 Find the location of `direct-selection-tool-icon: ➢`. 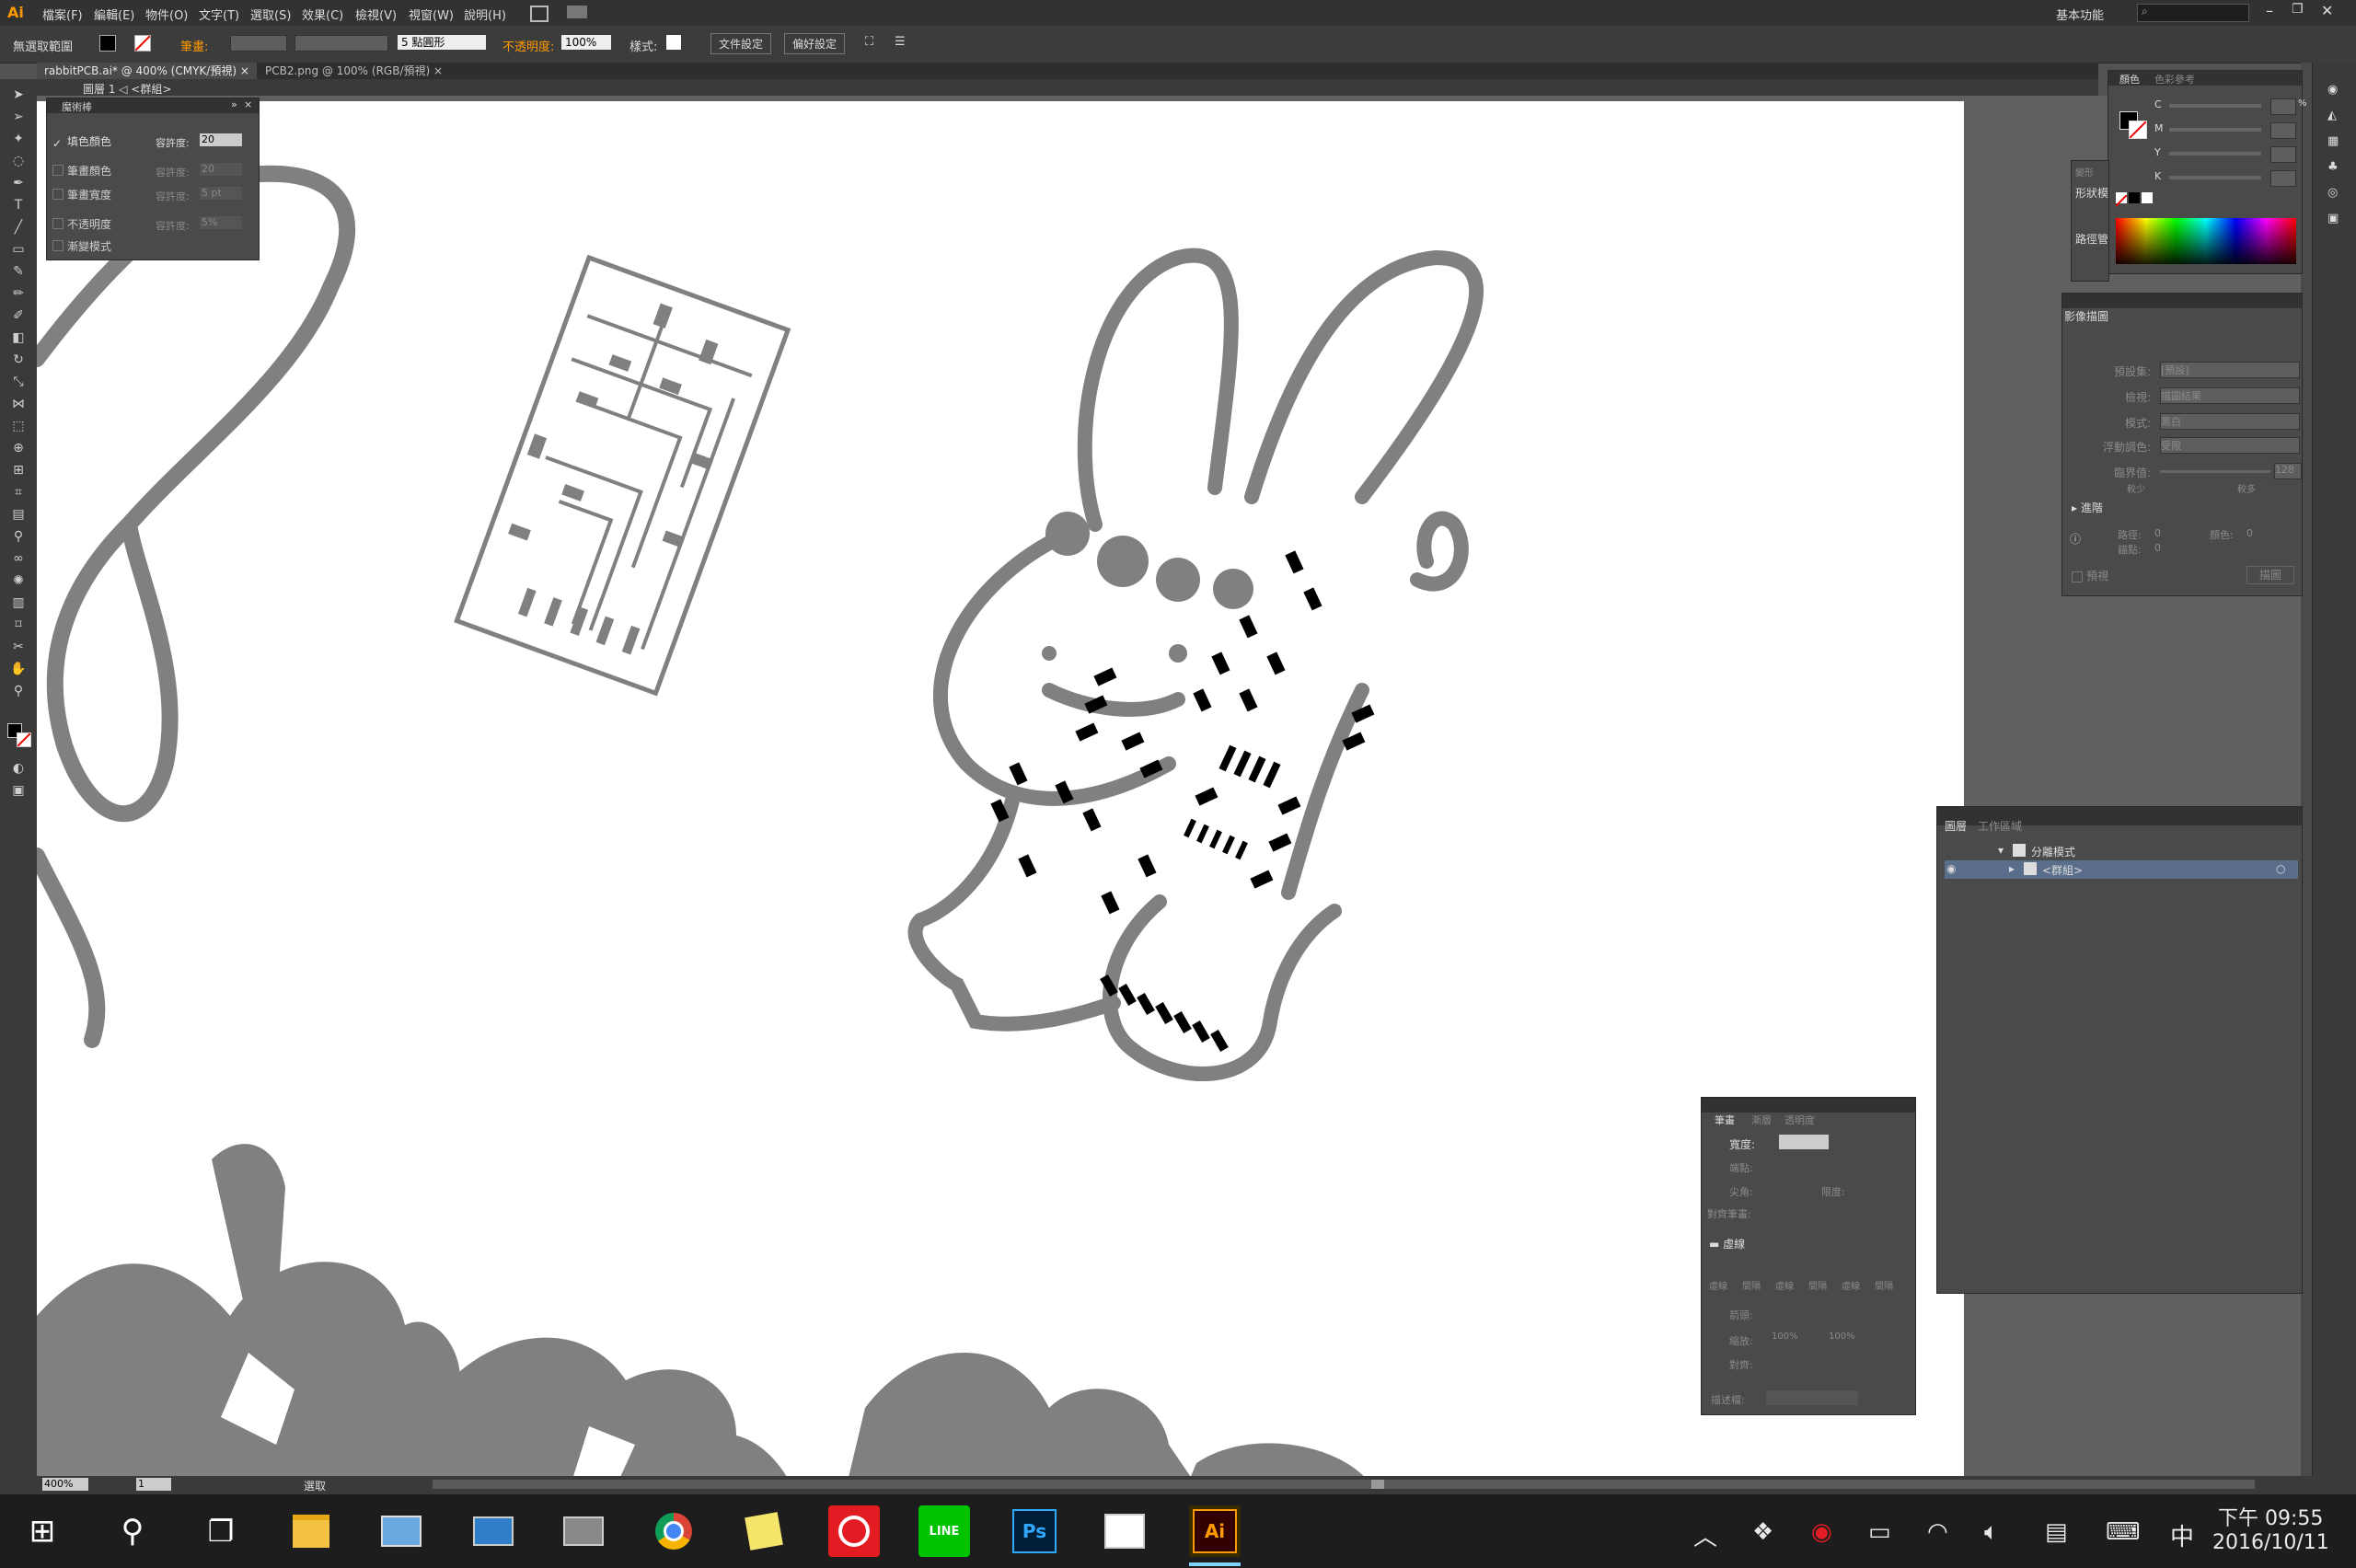

direct-selection-tool-icon: ➢ is located at coordinates (18, 117).